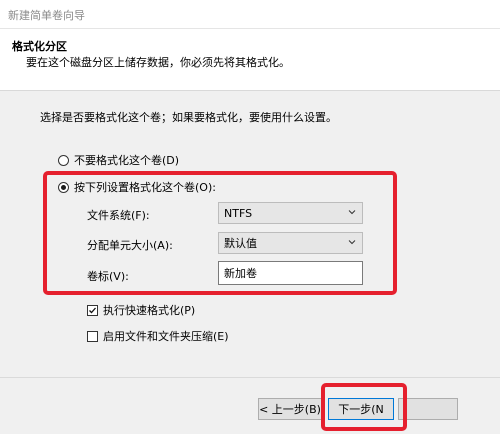  I want to click on checkbox-icon, so click(92, 336).